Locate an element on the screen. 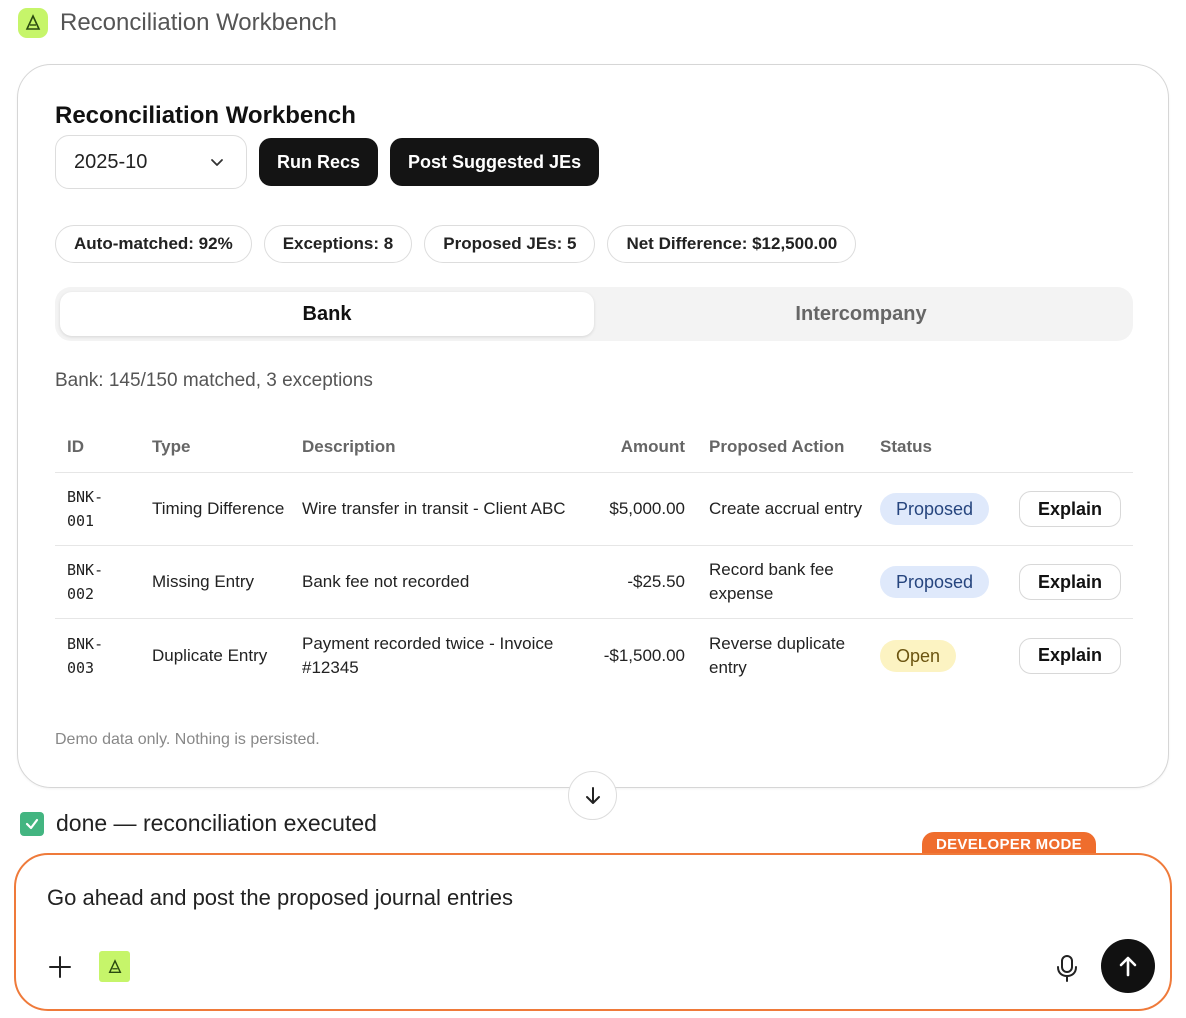 Image resolution: width=1186 pixels, height=1018 pixels. arrow-down-icon is located at coordinates (592, 795).